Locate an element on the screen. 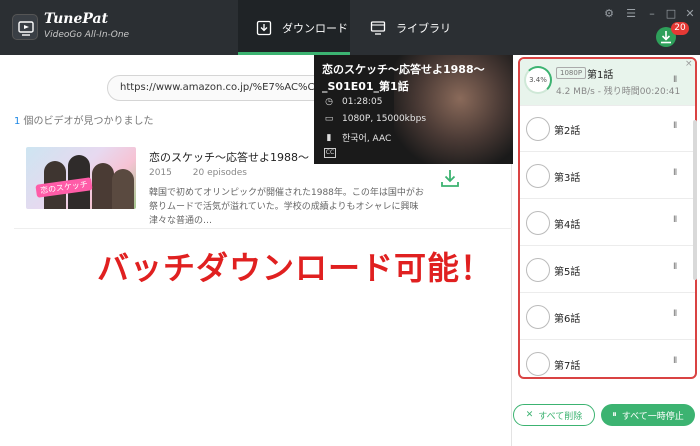  queue-item: 第5話 II is located at coordinates (607, 269).